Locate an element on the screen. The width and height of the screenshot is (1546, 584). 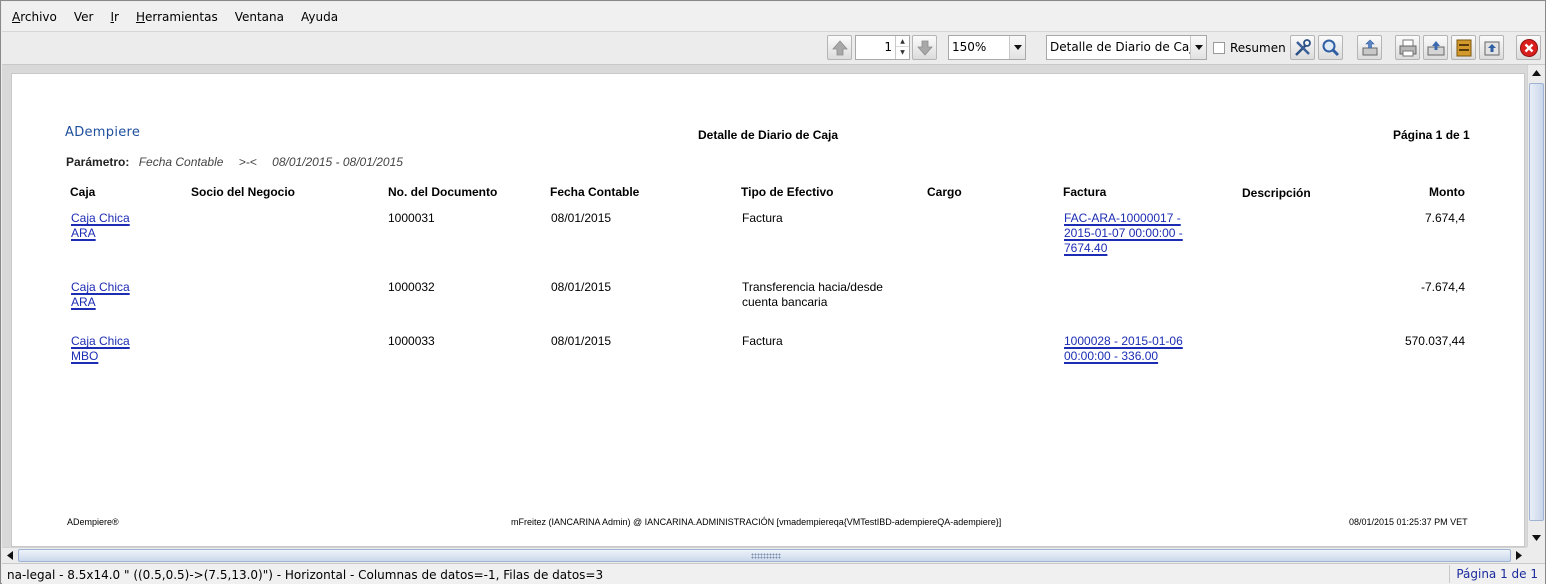
customize-report-button is located at coordinates (1302, 47).